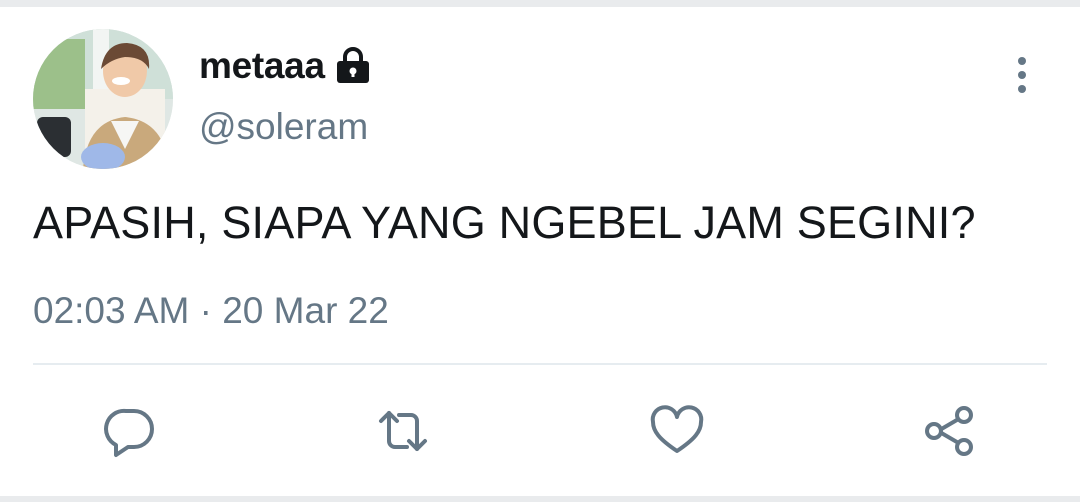 The width and height of the screenshot is (1080, 502). I want to click on share-button, so click(950, 431).